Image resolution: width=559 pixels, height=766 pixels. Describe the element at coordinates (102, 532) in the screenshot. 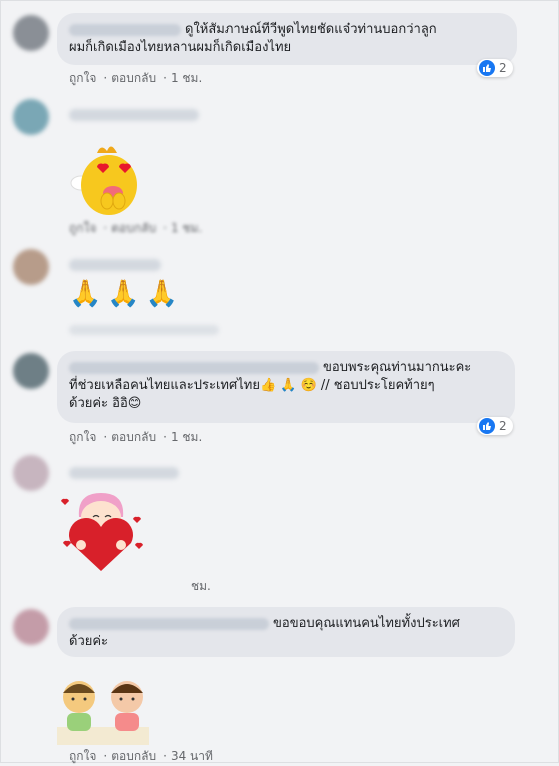

I see `girl-hugging-heart-sticker` at that location.